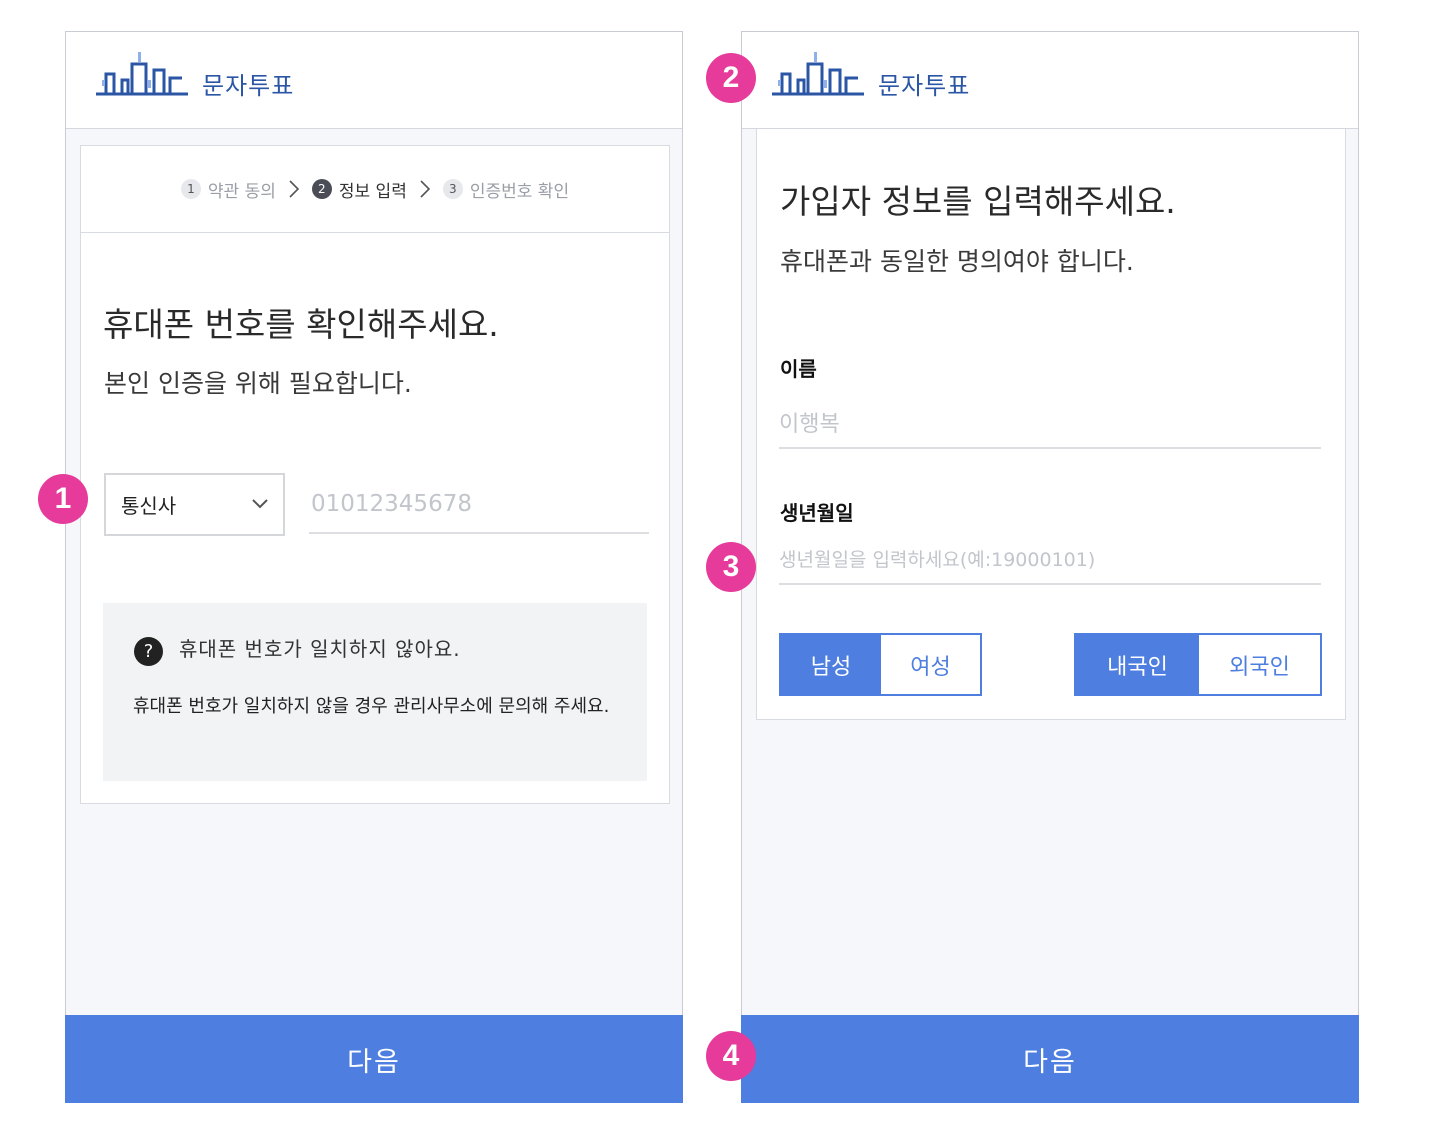 The image size is (1442, 1142). What do you see at coordinates (320, 649) in the screenshot?
I see `help-title: 휴대폰 번호가 일치하지 않아요.` at bounding box center [320, 649].